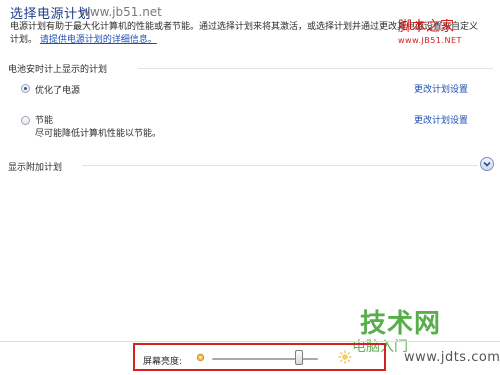 The height and width of the screenshot is (375, 500). Describe the element at coordinates (441, 88) in the screenshot. I see `change-plan-settings-link-balanced: 更改计划设置` at that location.